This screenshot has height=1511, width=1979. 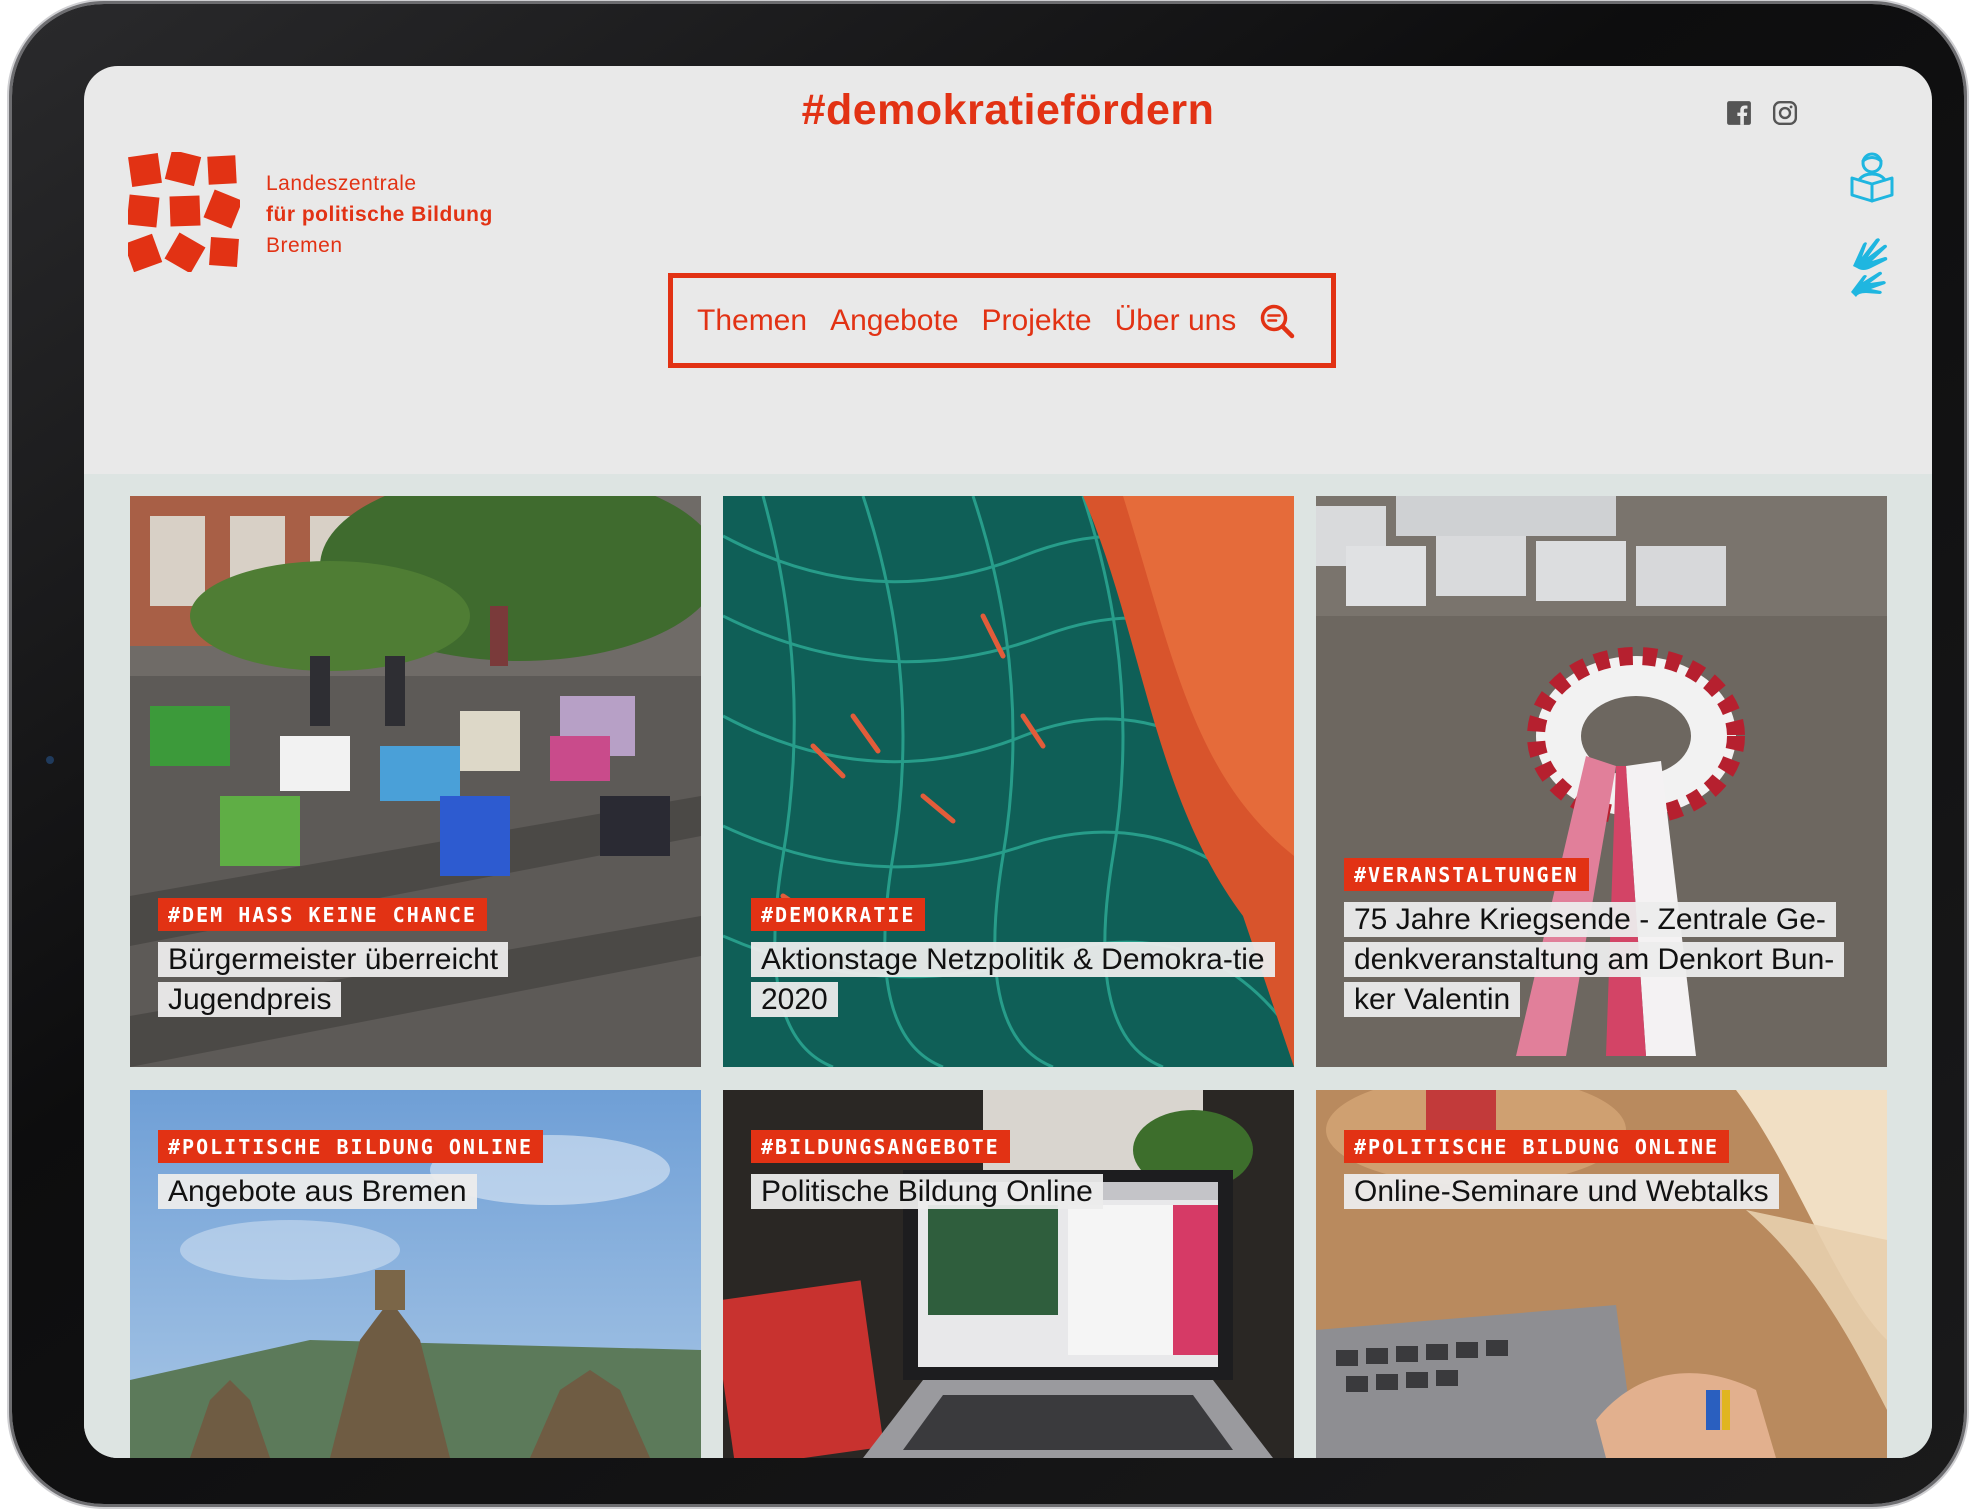 What do you see at coordinates (838, 914) in the screenshot?
I see `card-tag: #DEMOKRATIE` at bounding box center [838, 914].